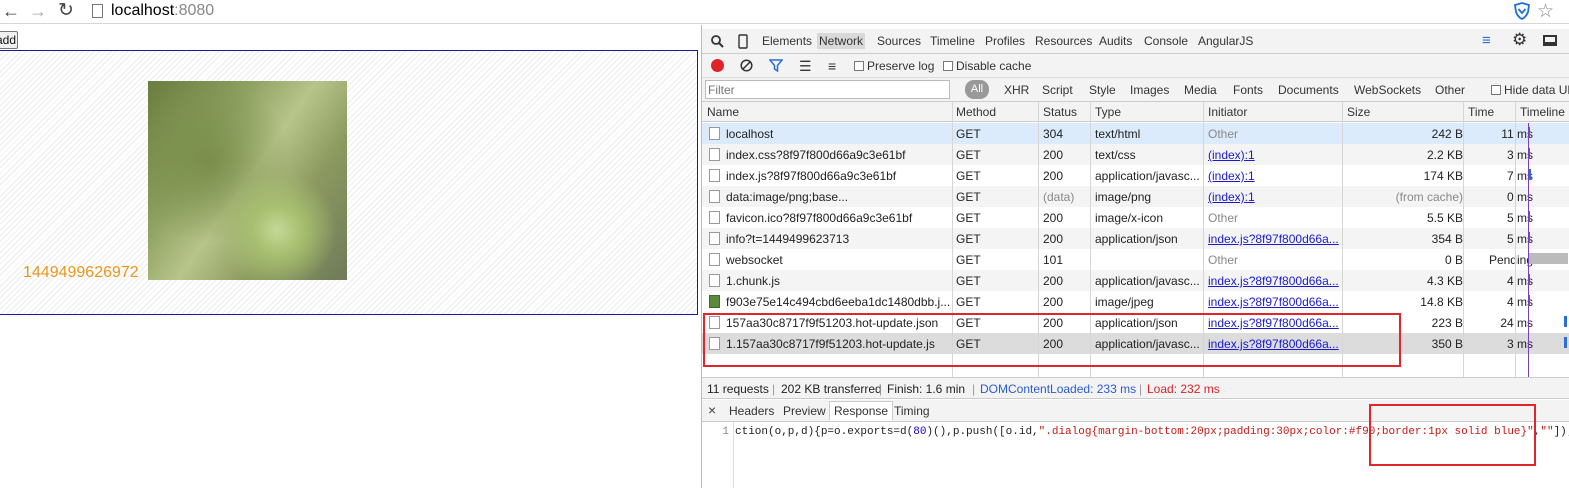 This screenshot has height=488, width=1569. I want to click on column-header-timeline: Timeline, so click(1542, 112).